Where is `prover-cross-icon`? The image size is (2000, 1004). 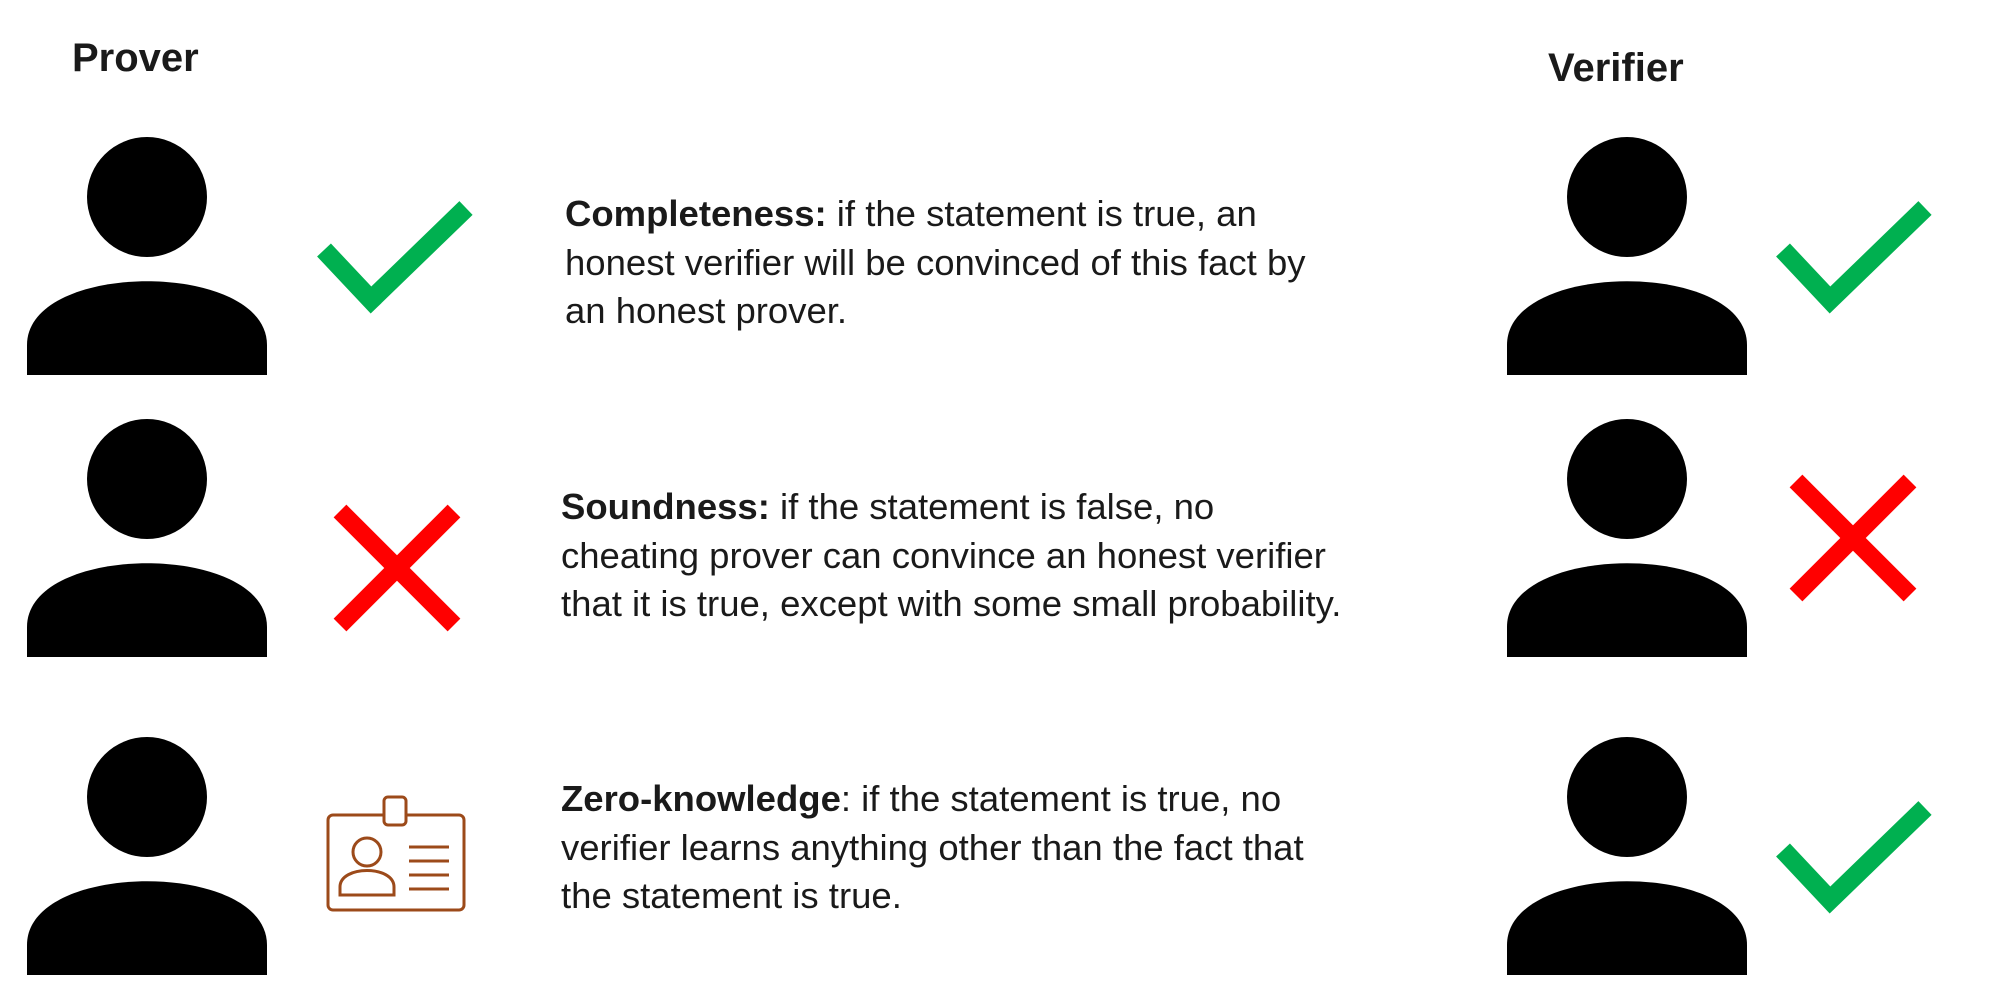 prover-cross-icon is located at coordinates (397, 568).